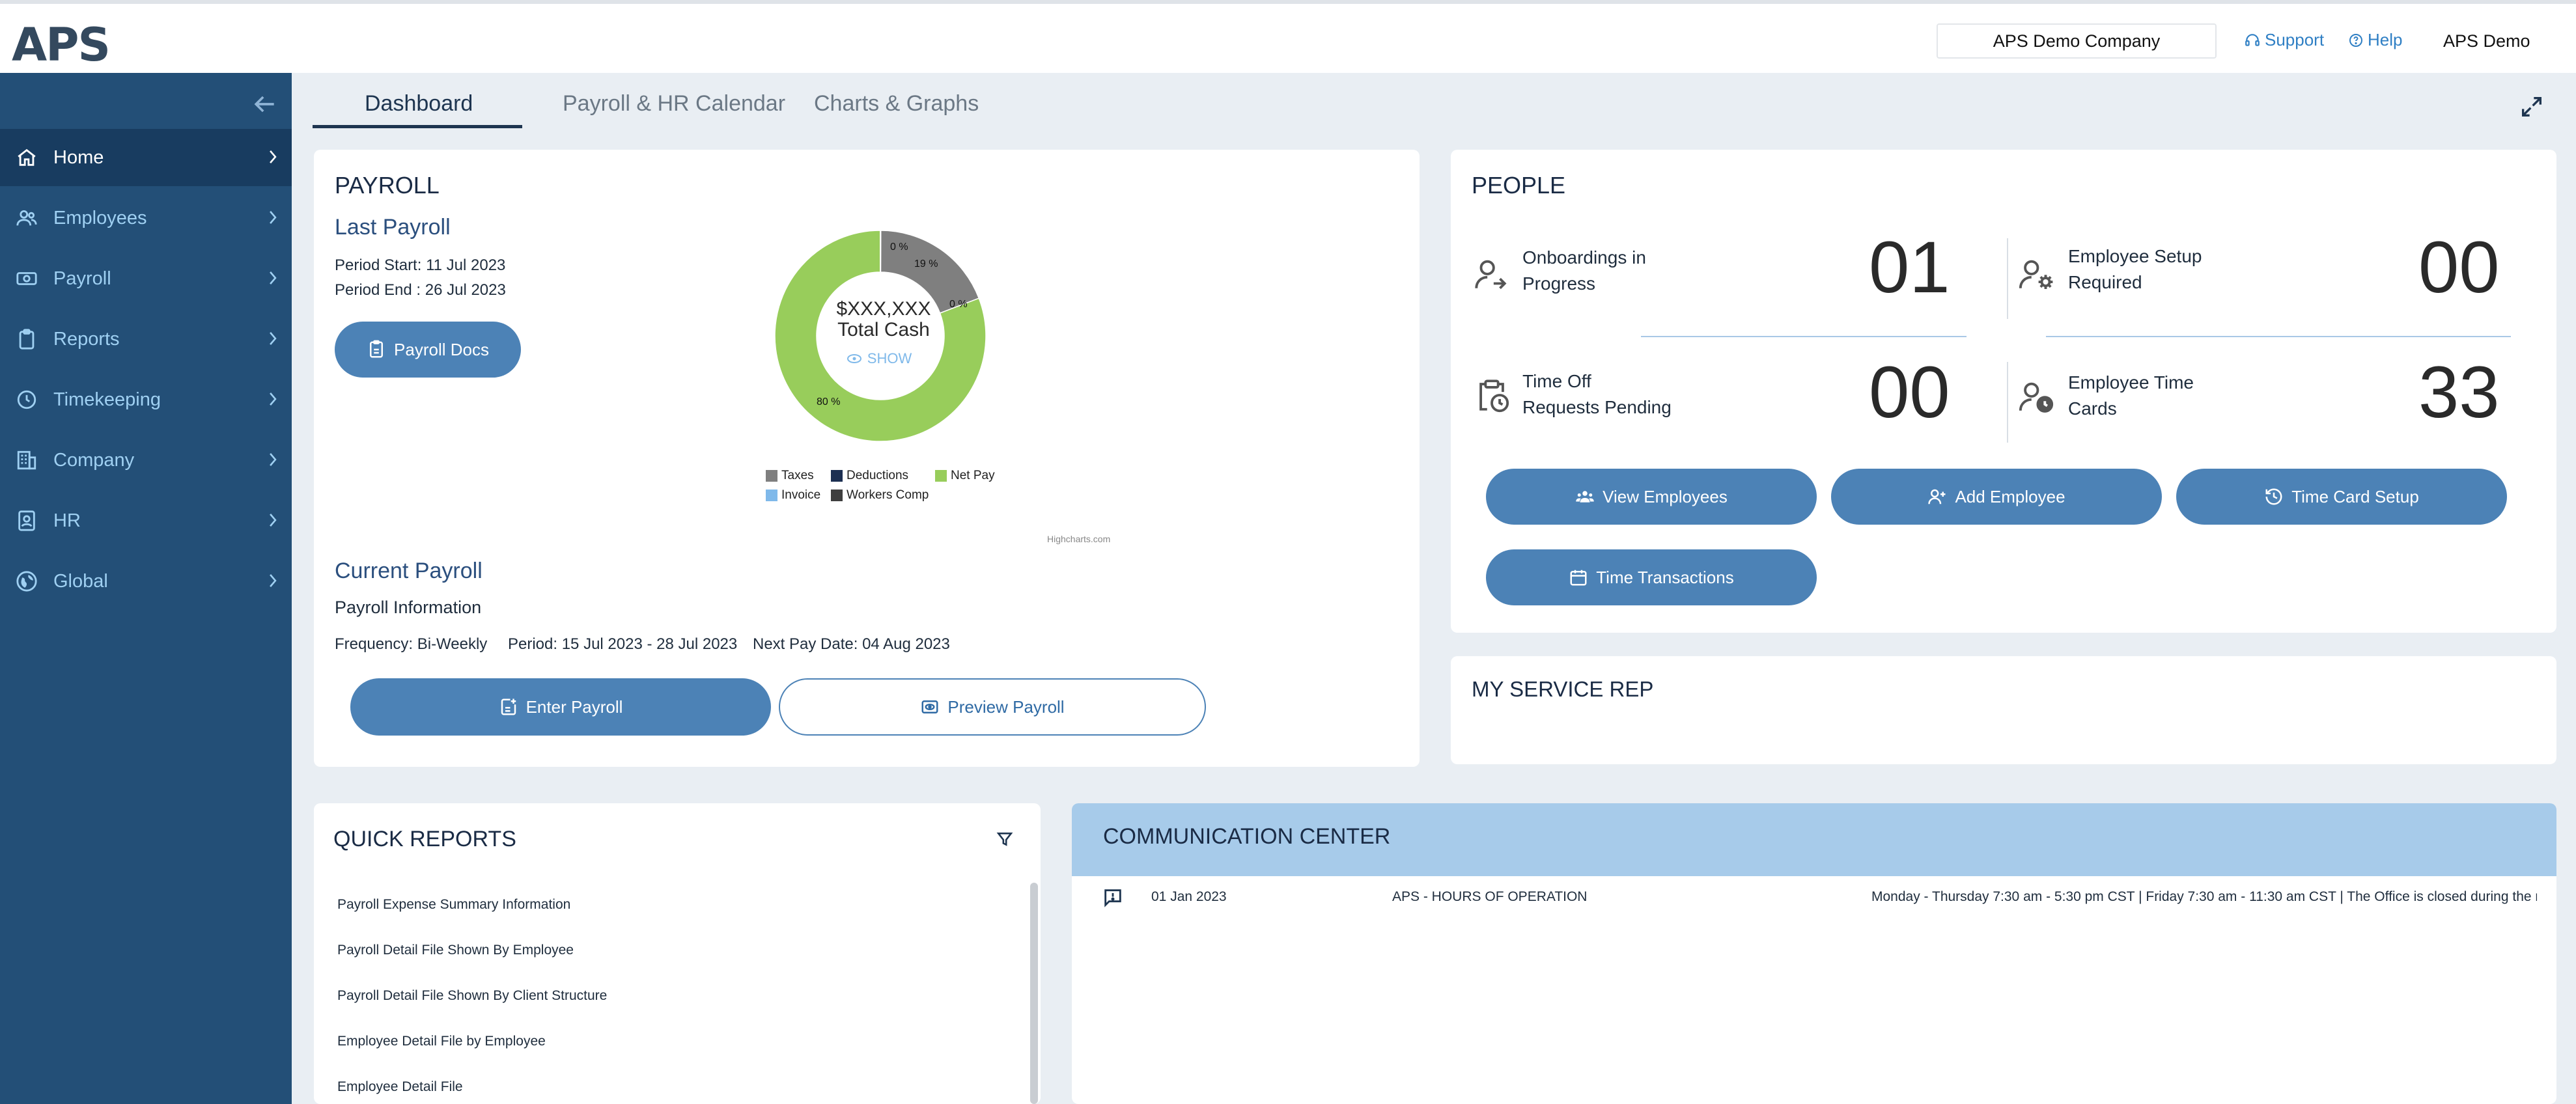 The width and height of the screenshot is (2576, 1104). I want to click on report-item: Employee Detail File, so click(400, 1087).